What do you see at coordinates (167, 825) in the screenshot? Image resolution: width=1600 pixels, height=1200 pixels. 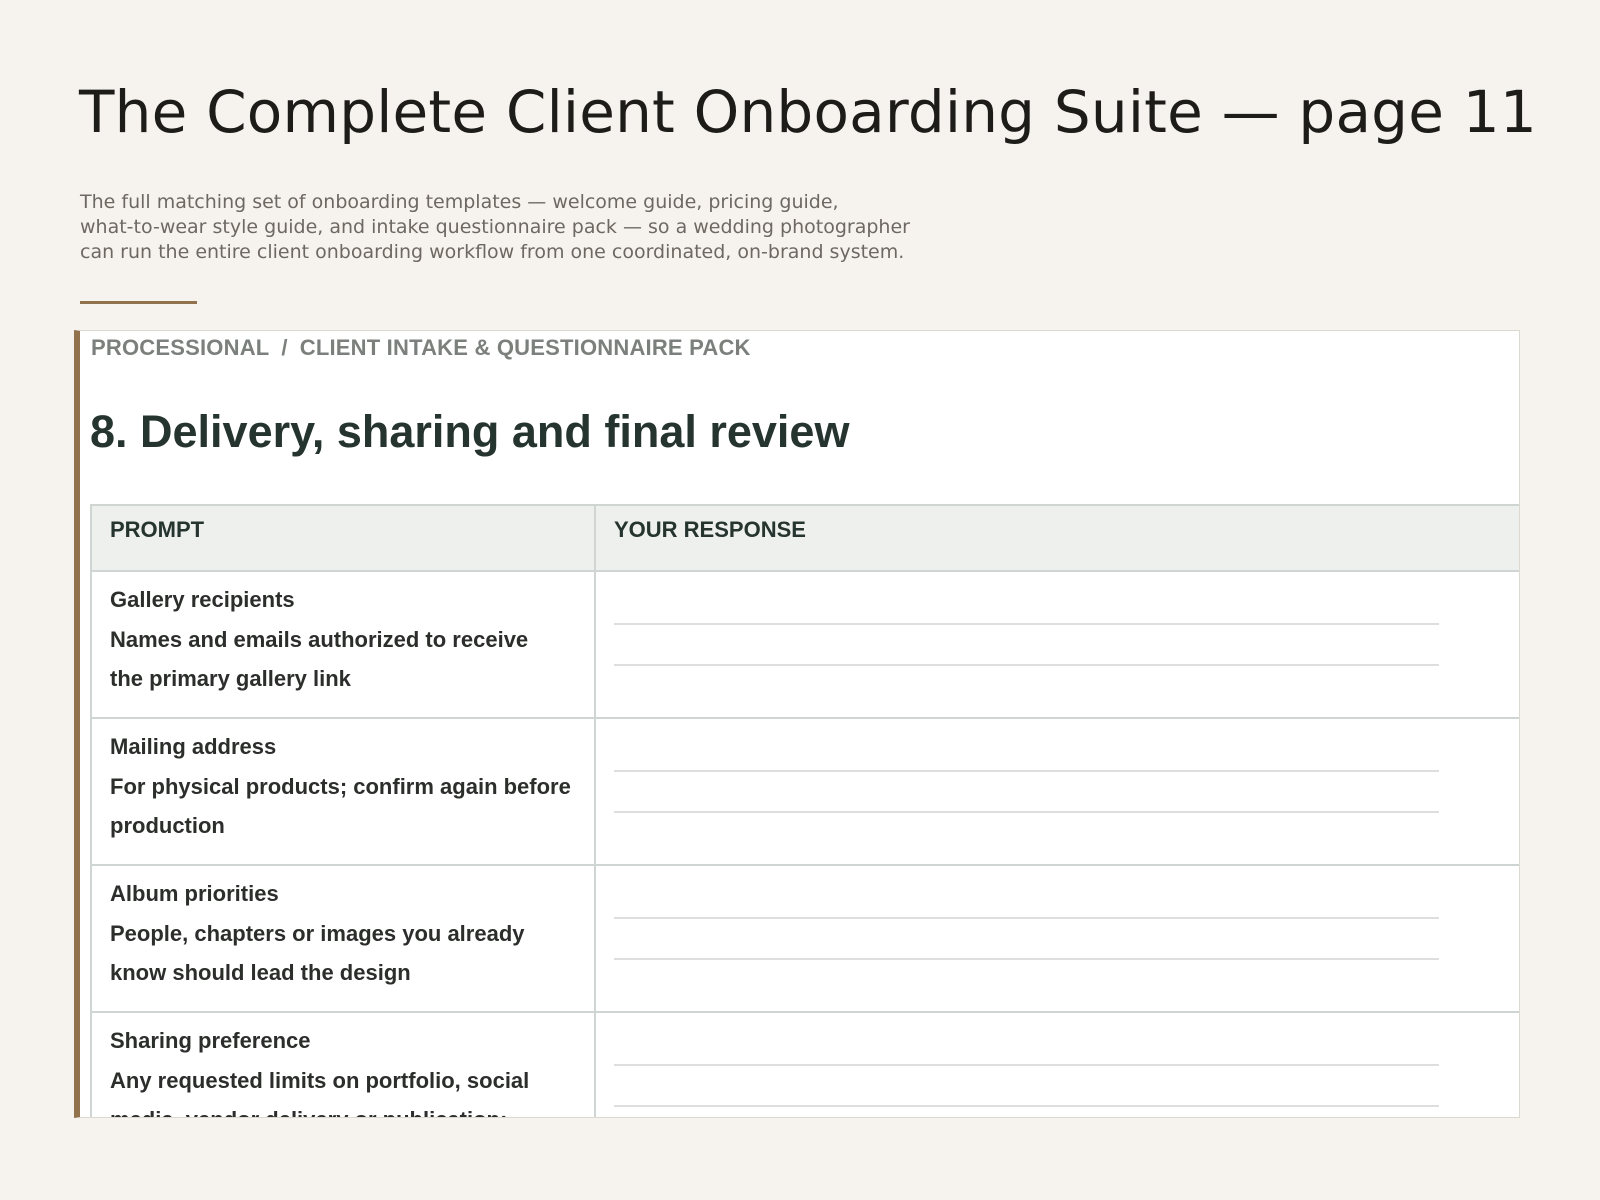 I see `prompt-detail: production` at bounding box center [167, 825].